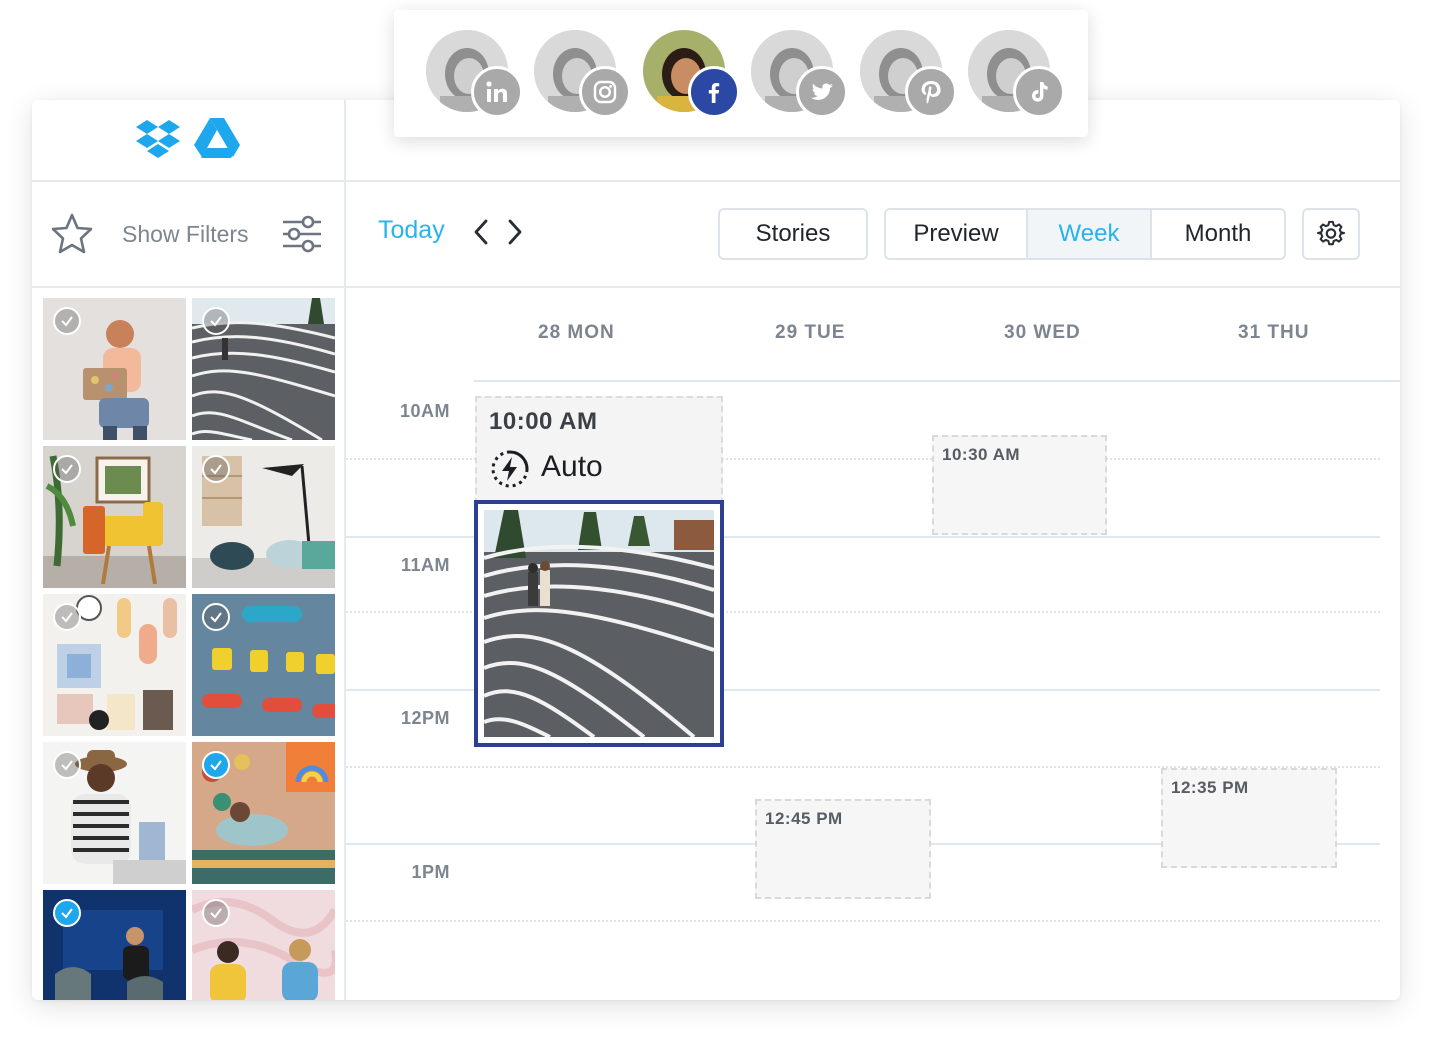  What do you see at coordinates (1249, 818) in the screenshot?
I see `time-slot: 12:35 PM` at bounding box center [1249, 818].